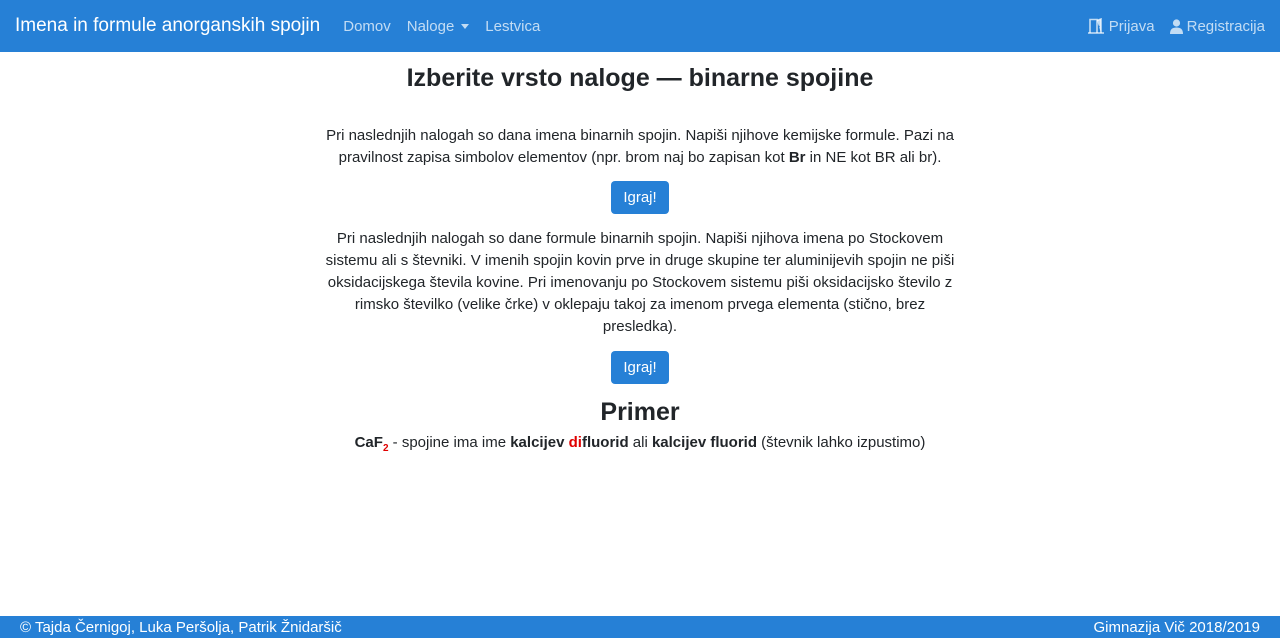  What do you see at coordinates (1131, 26) in the screenshot?
I see `login-label: Prijava` at bounding box center [1131, 26].